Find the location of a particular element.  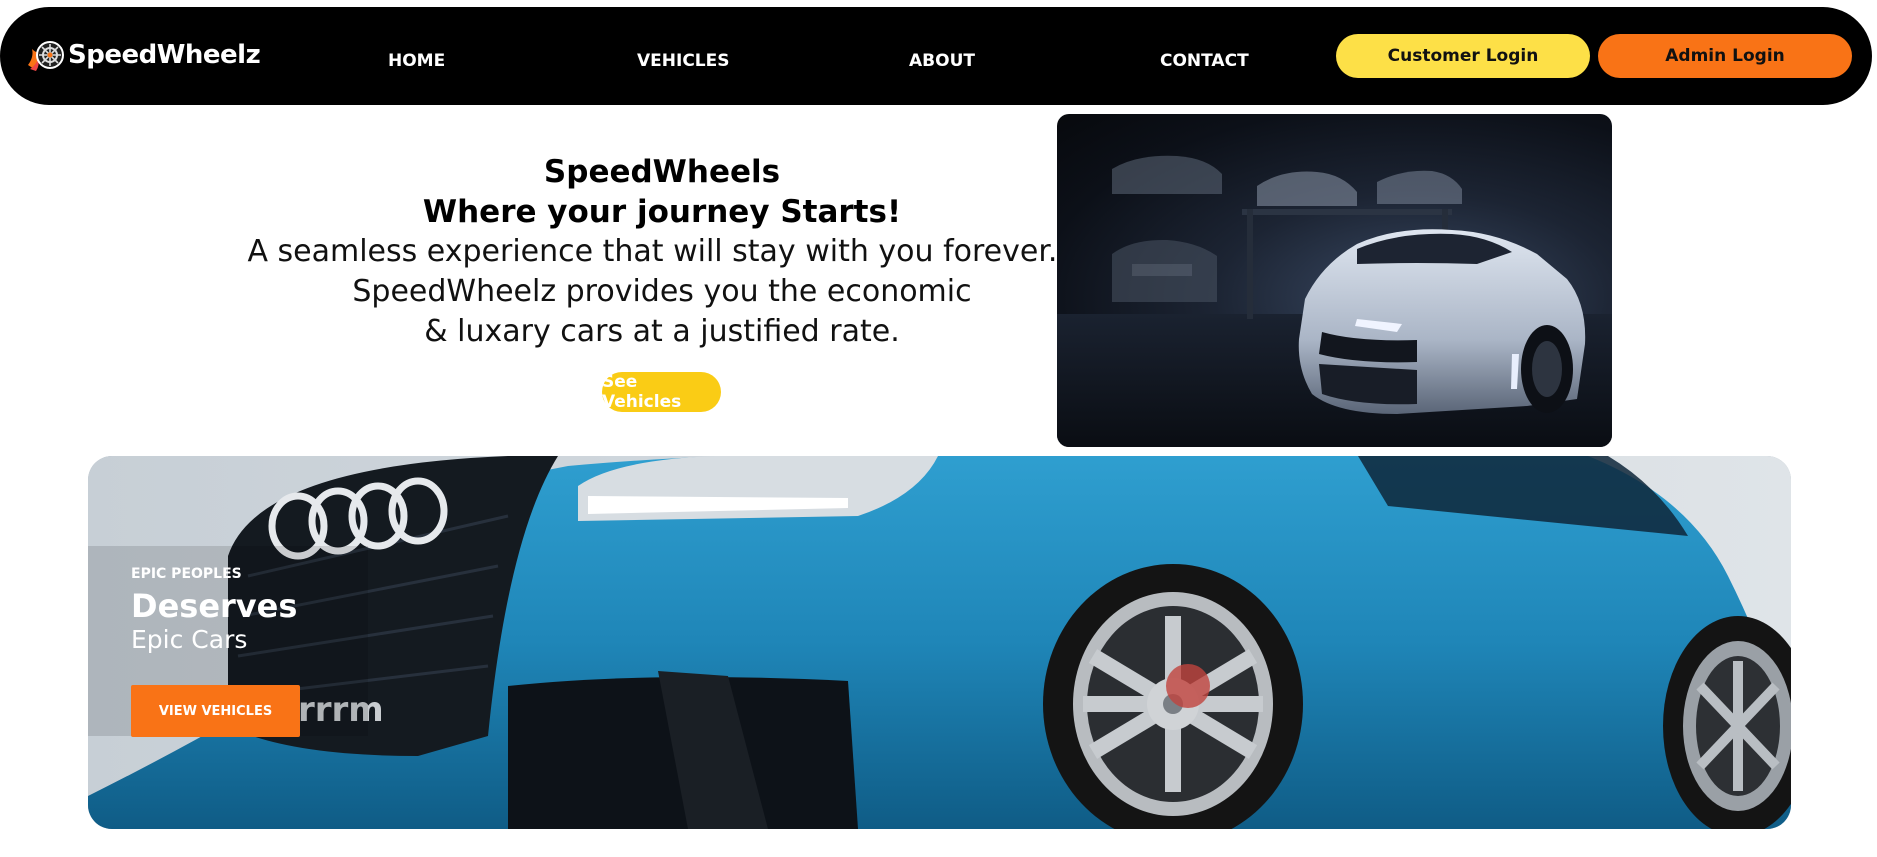

garage-car-illustration is located at coordinates (1334, 301).